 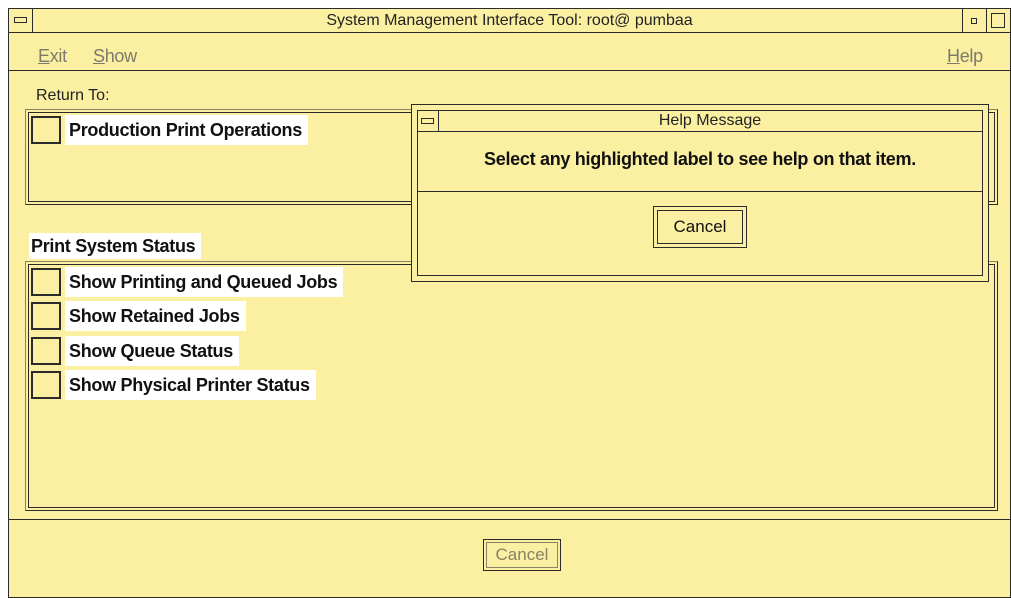 What do you see at coordinates (190, 385) in the screenshot?
I see `item-label-physical-printer: Show Physical Printer Status` at bounding box center [190, 385].